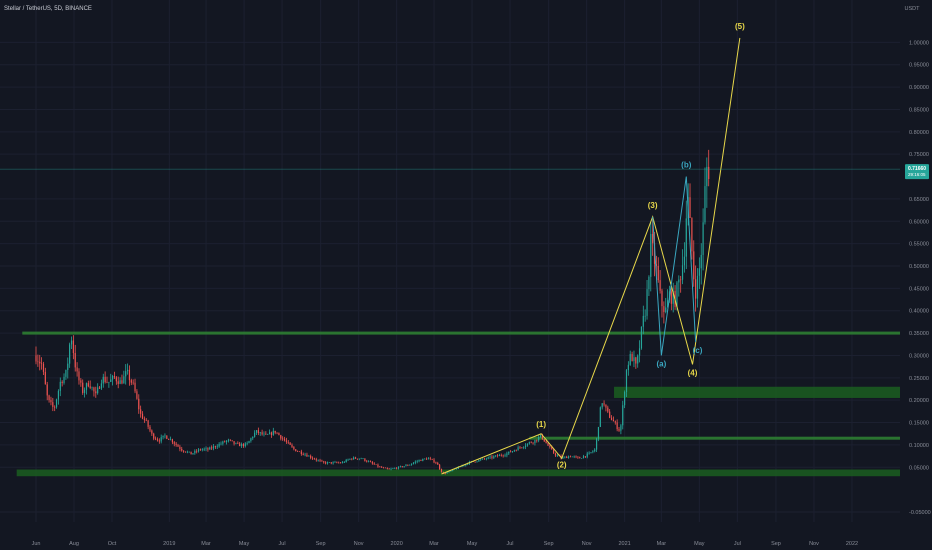  What do you see at coordinates (919, 356) in the screenshot?
I see `y-tick-label: 0.30000` at bounding box center [919, 356].